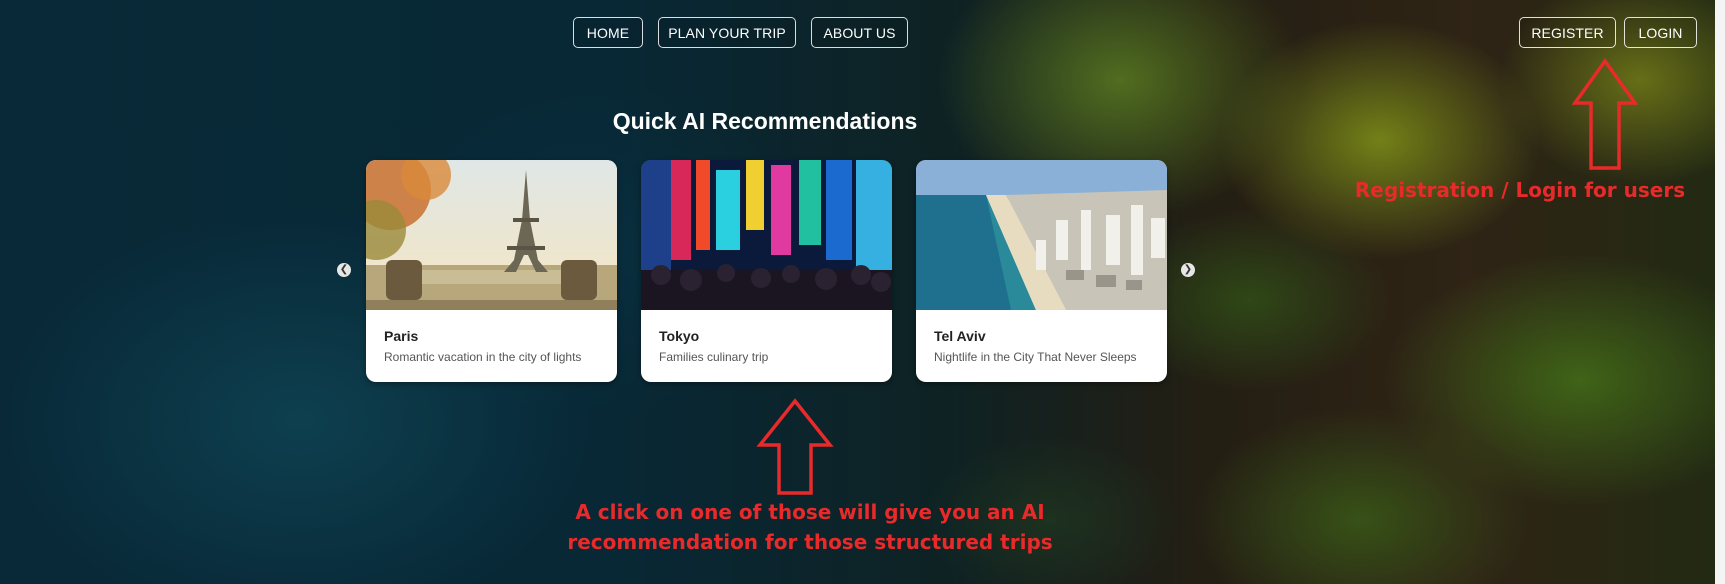 The image size is (1725, 584). I want to click on carousel-next-button: ❯, so click(1188, 270).